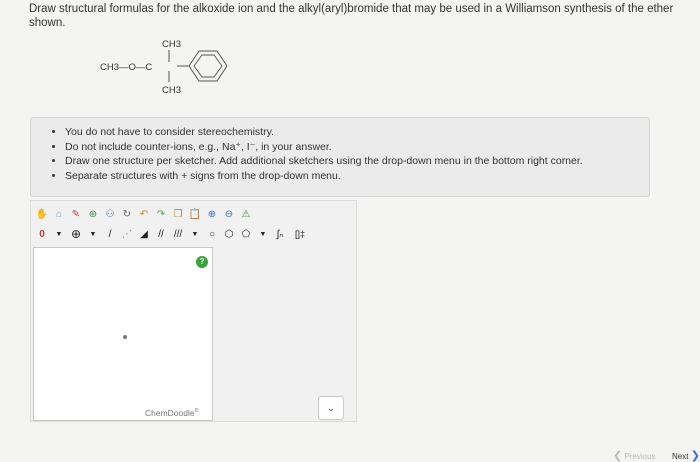 Image resolution: width=700 pixels, height=462 pixels. Describe the element at coordinates (172, 413) in the screenshot. I see `chemdoodle-logo: ChemDoodle®` at that location.